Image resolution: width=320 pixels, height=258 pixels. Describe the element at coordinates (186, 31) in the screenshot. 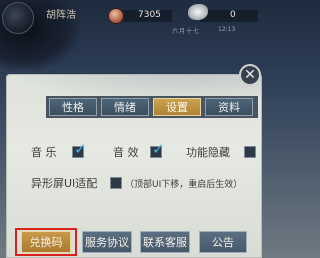

I see `game-date: 六月十七` at that location.